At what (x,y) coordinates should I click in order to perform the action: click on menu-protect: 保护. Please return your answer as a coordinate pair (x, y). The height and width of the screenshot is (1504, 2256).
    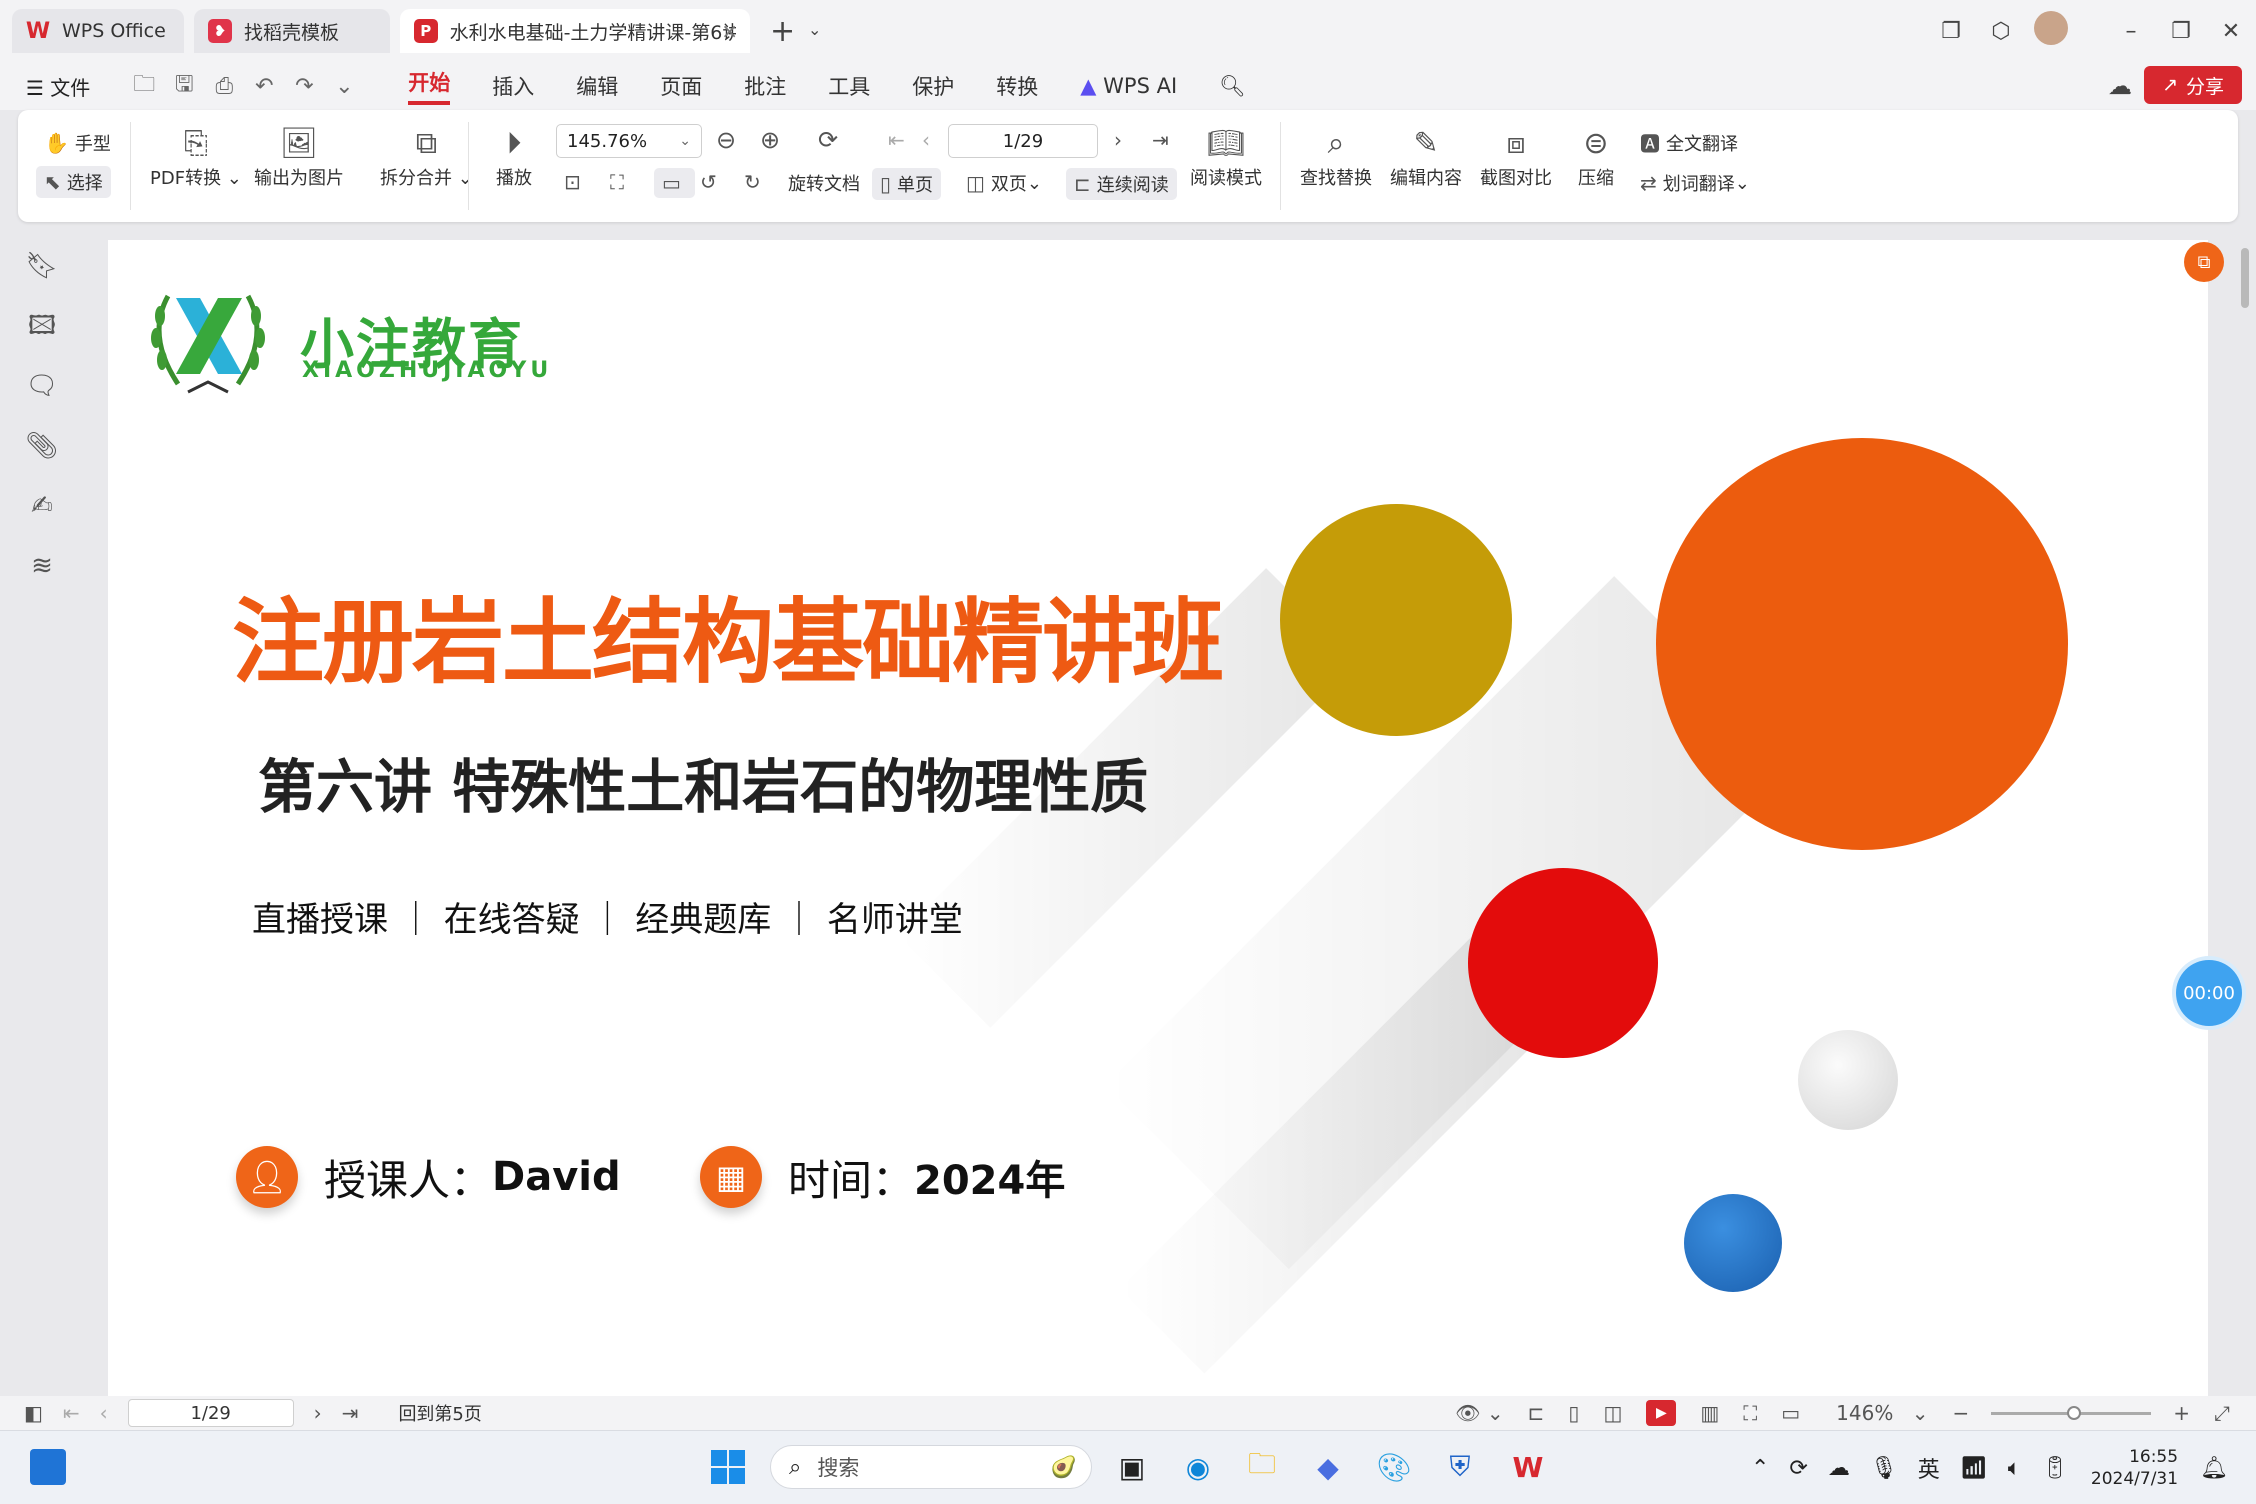
    Looking at the image, I should click on (933, 86).